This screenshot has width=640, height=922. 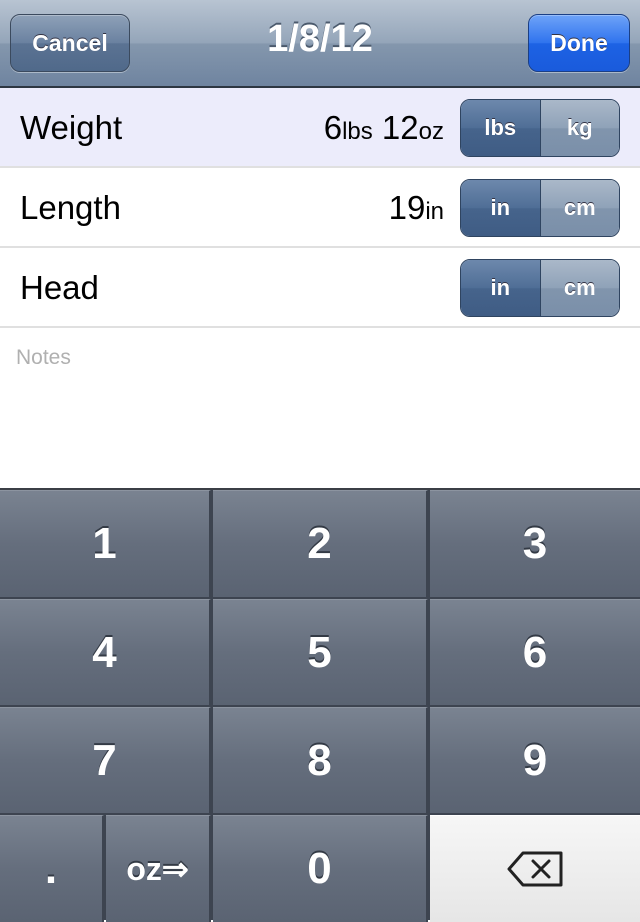 I want to click on length-value: 19in, so click(x=416, y=210).